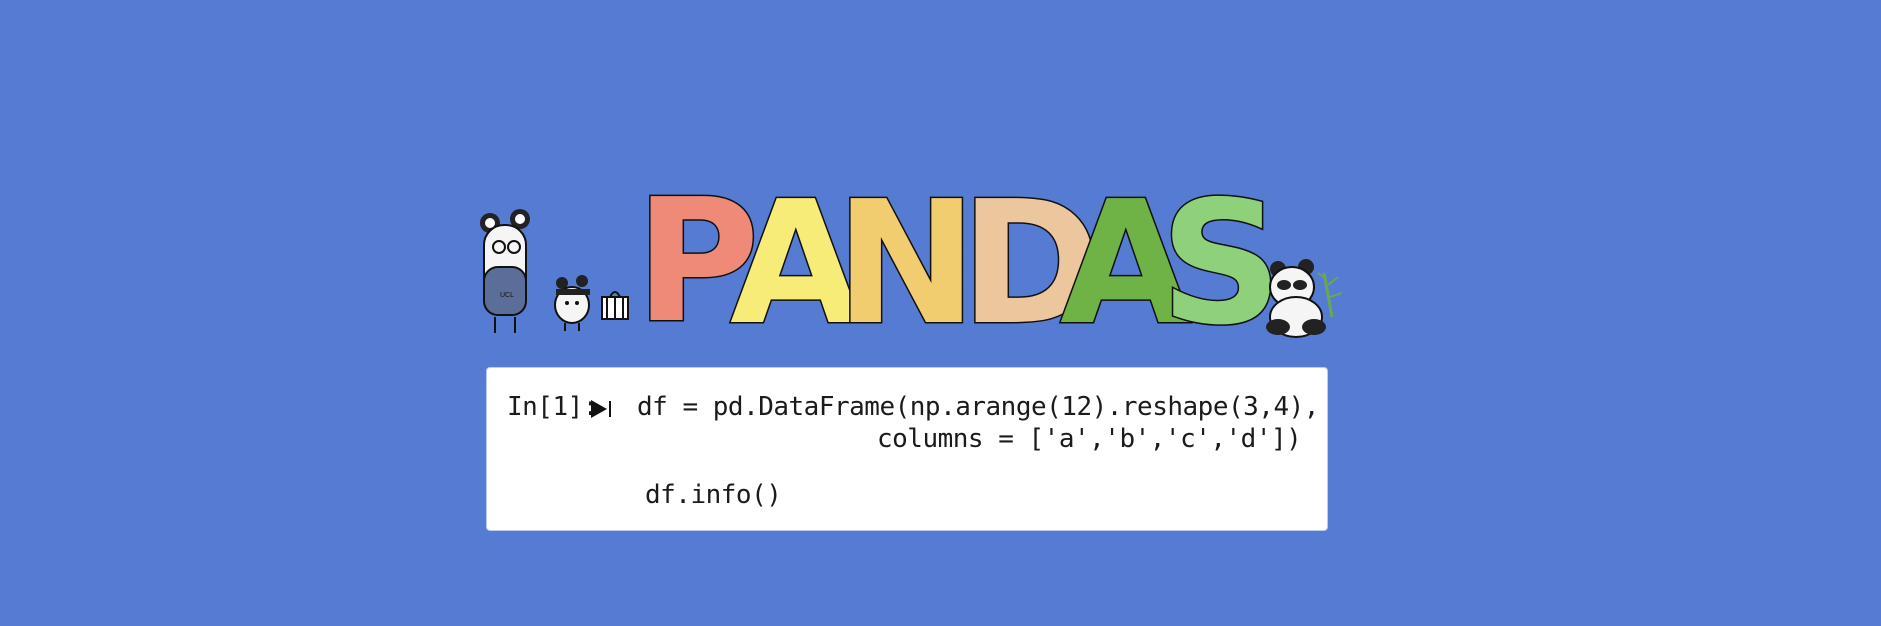 This screenshot has height=626, width=1881. I want to click on title-letter-n: N, so click(906, 257).